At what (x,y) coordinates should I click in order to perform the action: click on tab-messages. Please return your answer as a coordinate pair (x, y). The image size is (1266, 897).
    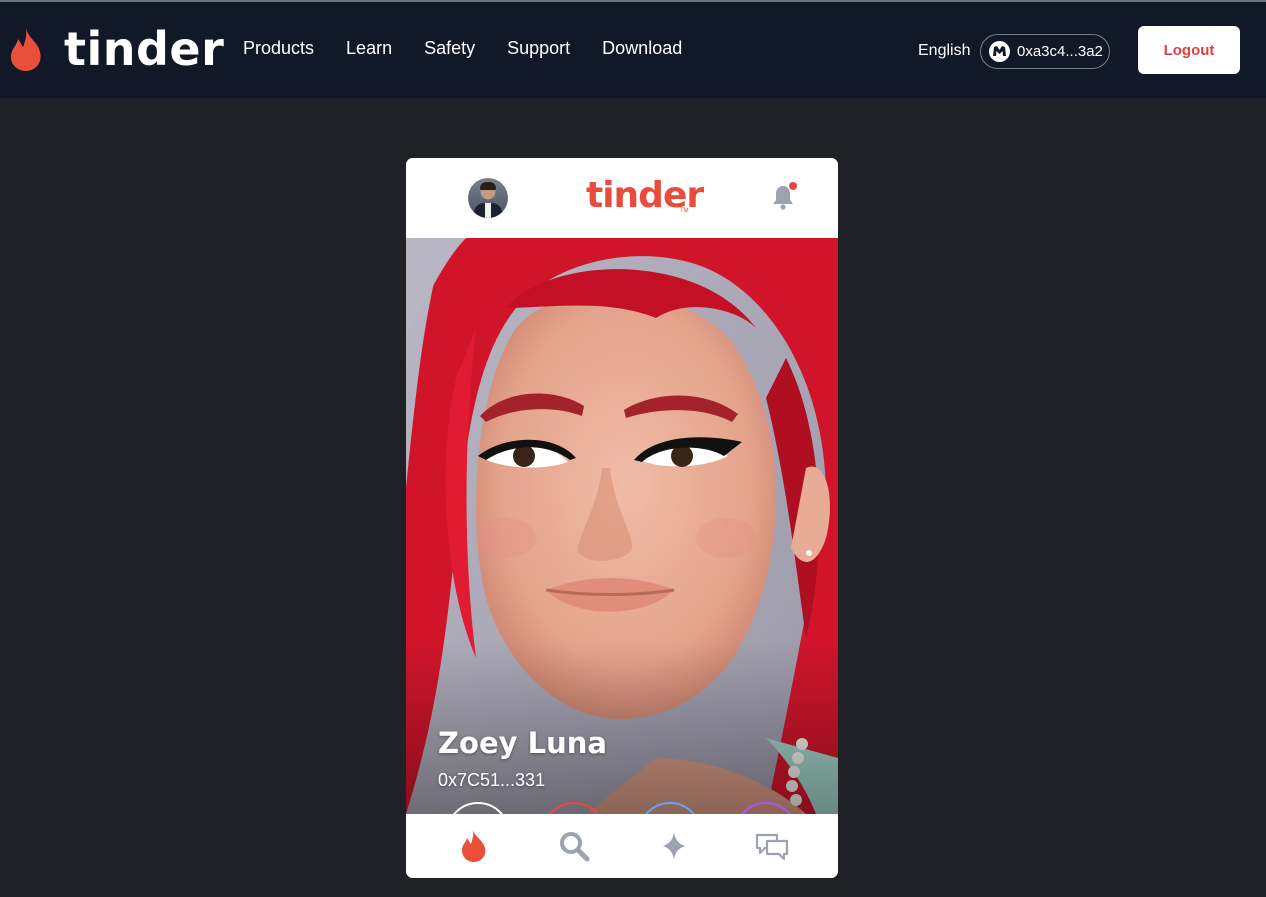
    Looking at the image, I should click on (772, 846).